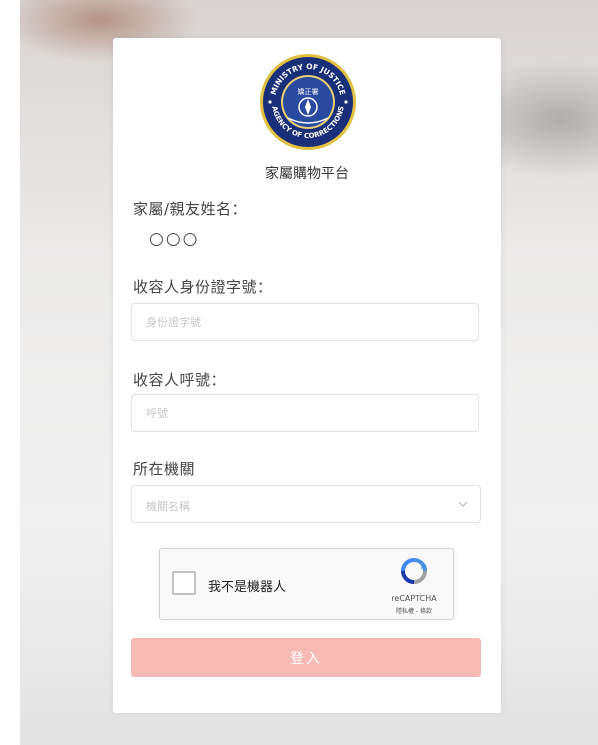 The height and width of the screenshot is (745, 598). Describe the element at coordinates (305, 413) in the screenshot. I see `inmate-number-input` at that location.